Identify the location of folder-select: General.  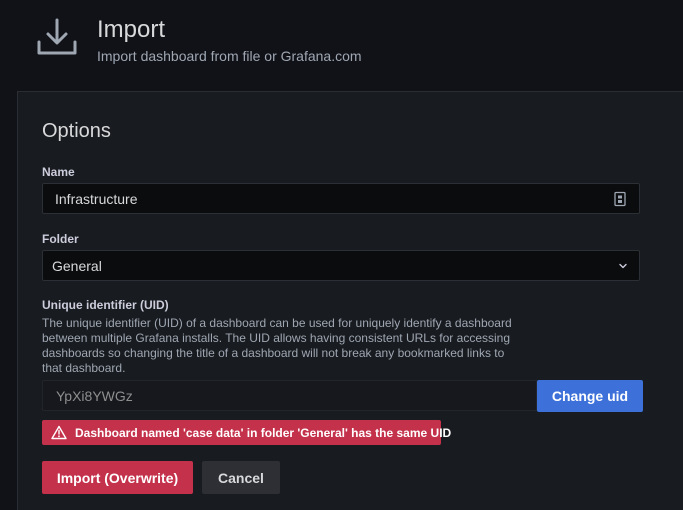
(341, 265).